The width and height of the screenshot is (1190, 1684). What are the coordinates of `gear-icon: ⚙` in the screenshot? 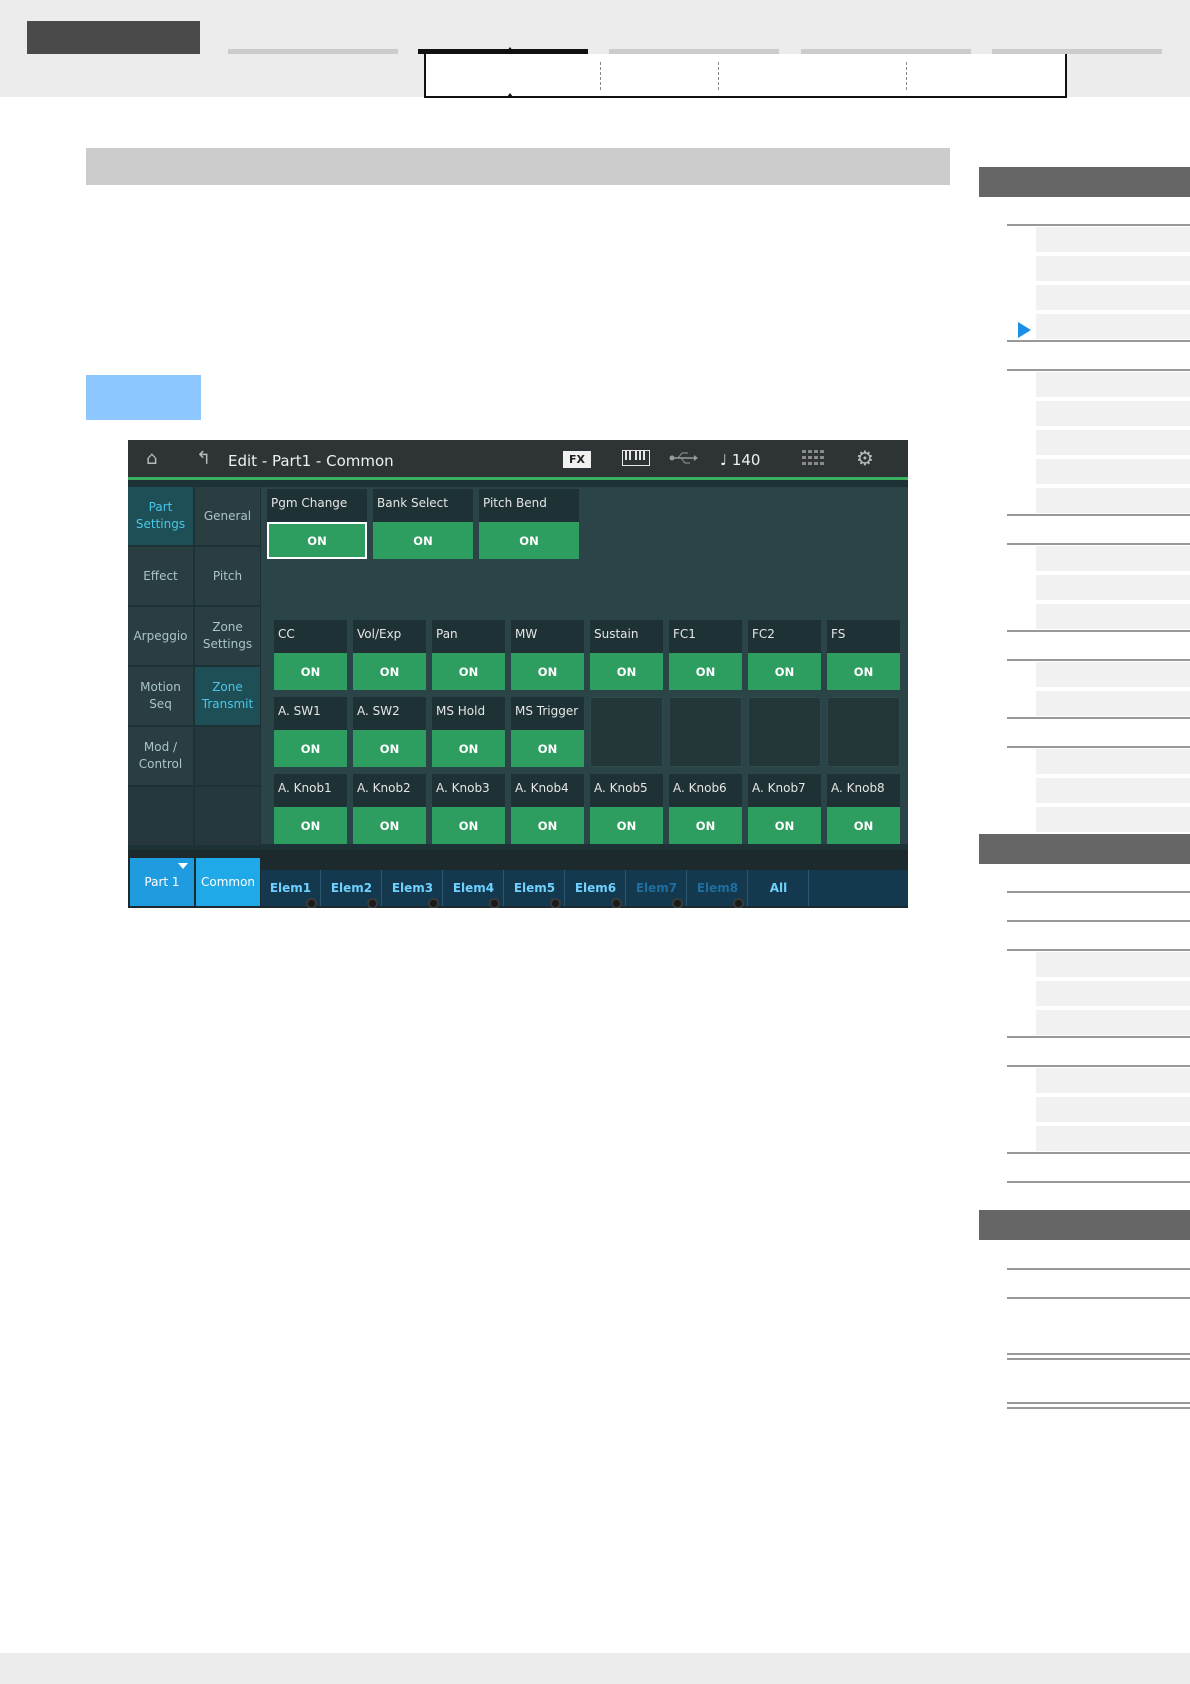 It's located at (865, 458).